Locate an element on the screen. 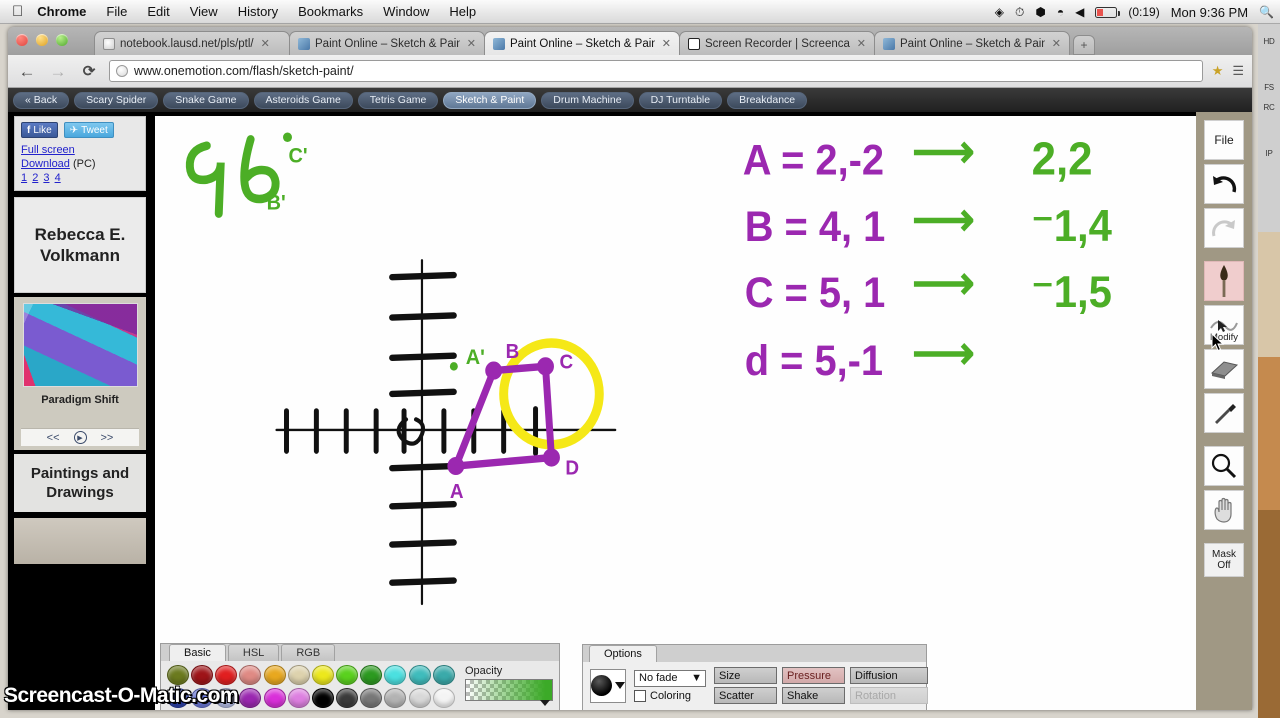  page-link-1: 1 is located at coordinates (24, 178).